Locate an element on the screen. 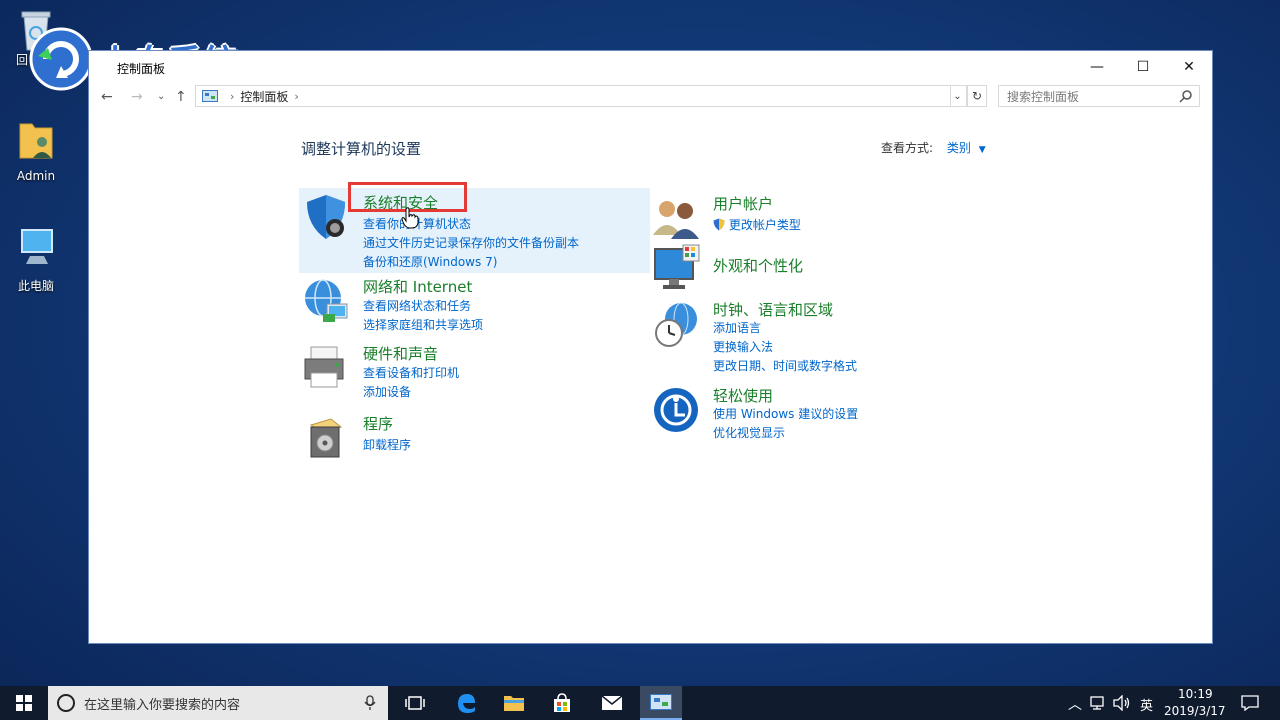  input-method-indicator: 英 is located at coordinates (1146, 704).